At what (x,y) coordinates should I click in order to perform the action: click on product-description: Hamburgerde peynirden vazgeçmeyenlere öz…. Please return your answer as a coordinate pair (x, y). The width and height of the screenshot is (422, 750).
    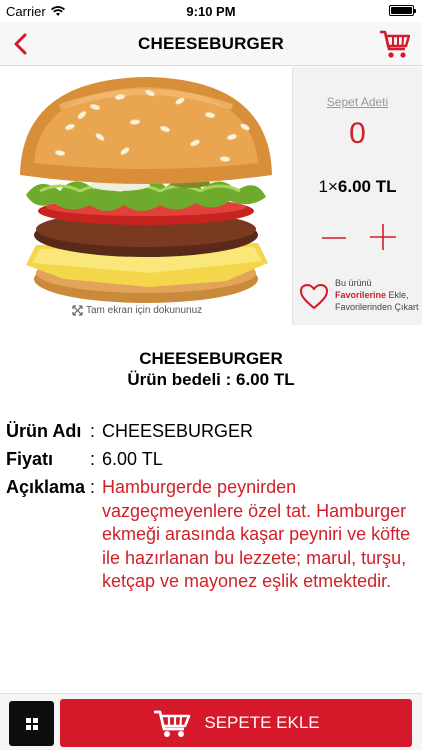
    Looking at the image, I should click on (256, 534).